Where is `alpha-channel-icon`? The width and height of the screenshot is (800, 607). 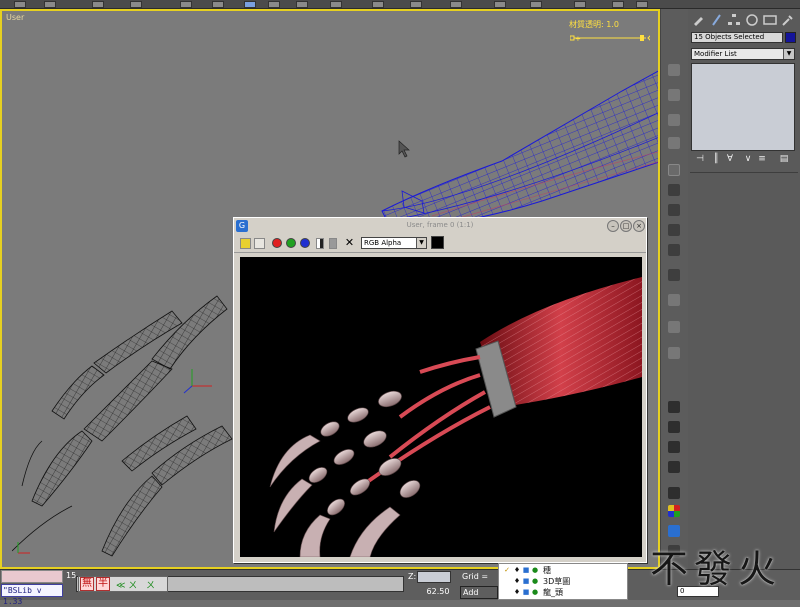
alpha-channel-icon is located at coordinates (320, 243).